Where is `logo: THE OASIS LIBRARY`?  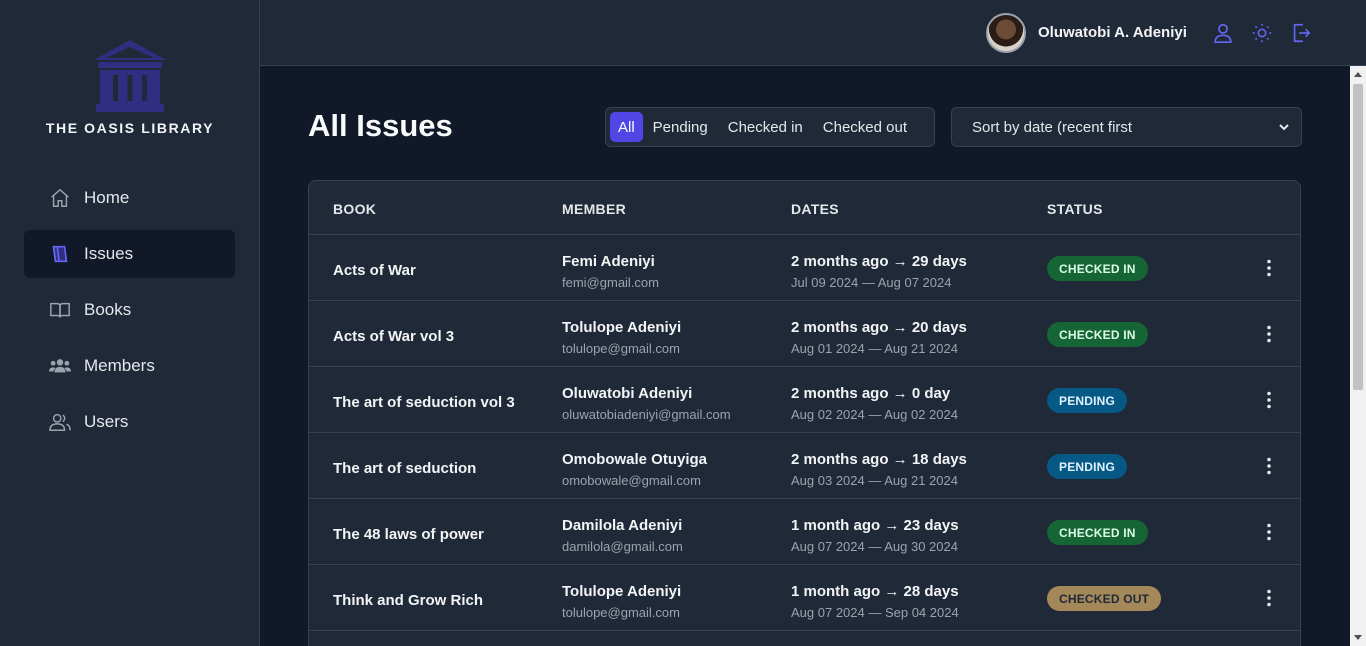
logo: THE OASIS LIBRARY is located at coordinates (130, 87).